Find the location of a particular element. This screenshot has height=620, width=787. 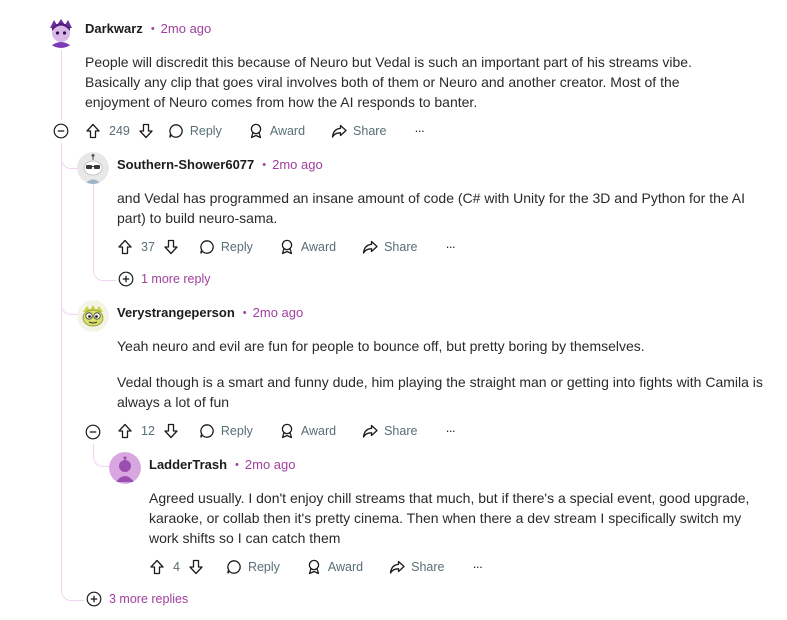

vote-count: 249 is located at coordinates (119, 131).